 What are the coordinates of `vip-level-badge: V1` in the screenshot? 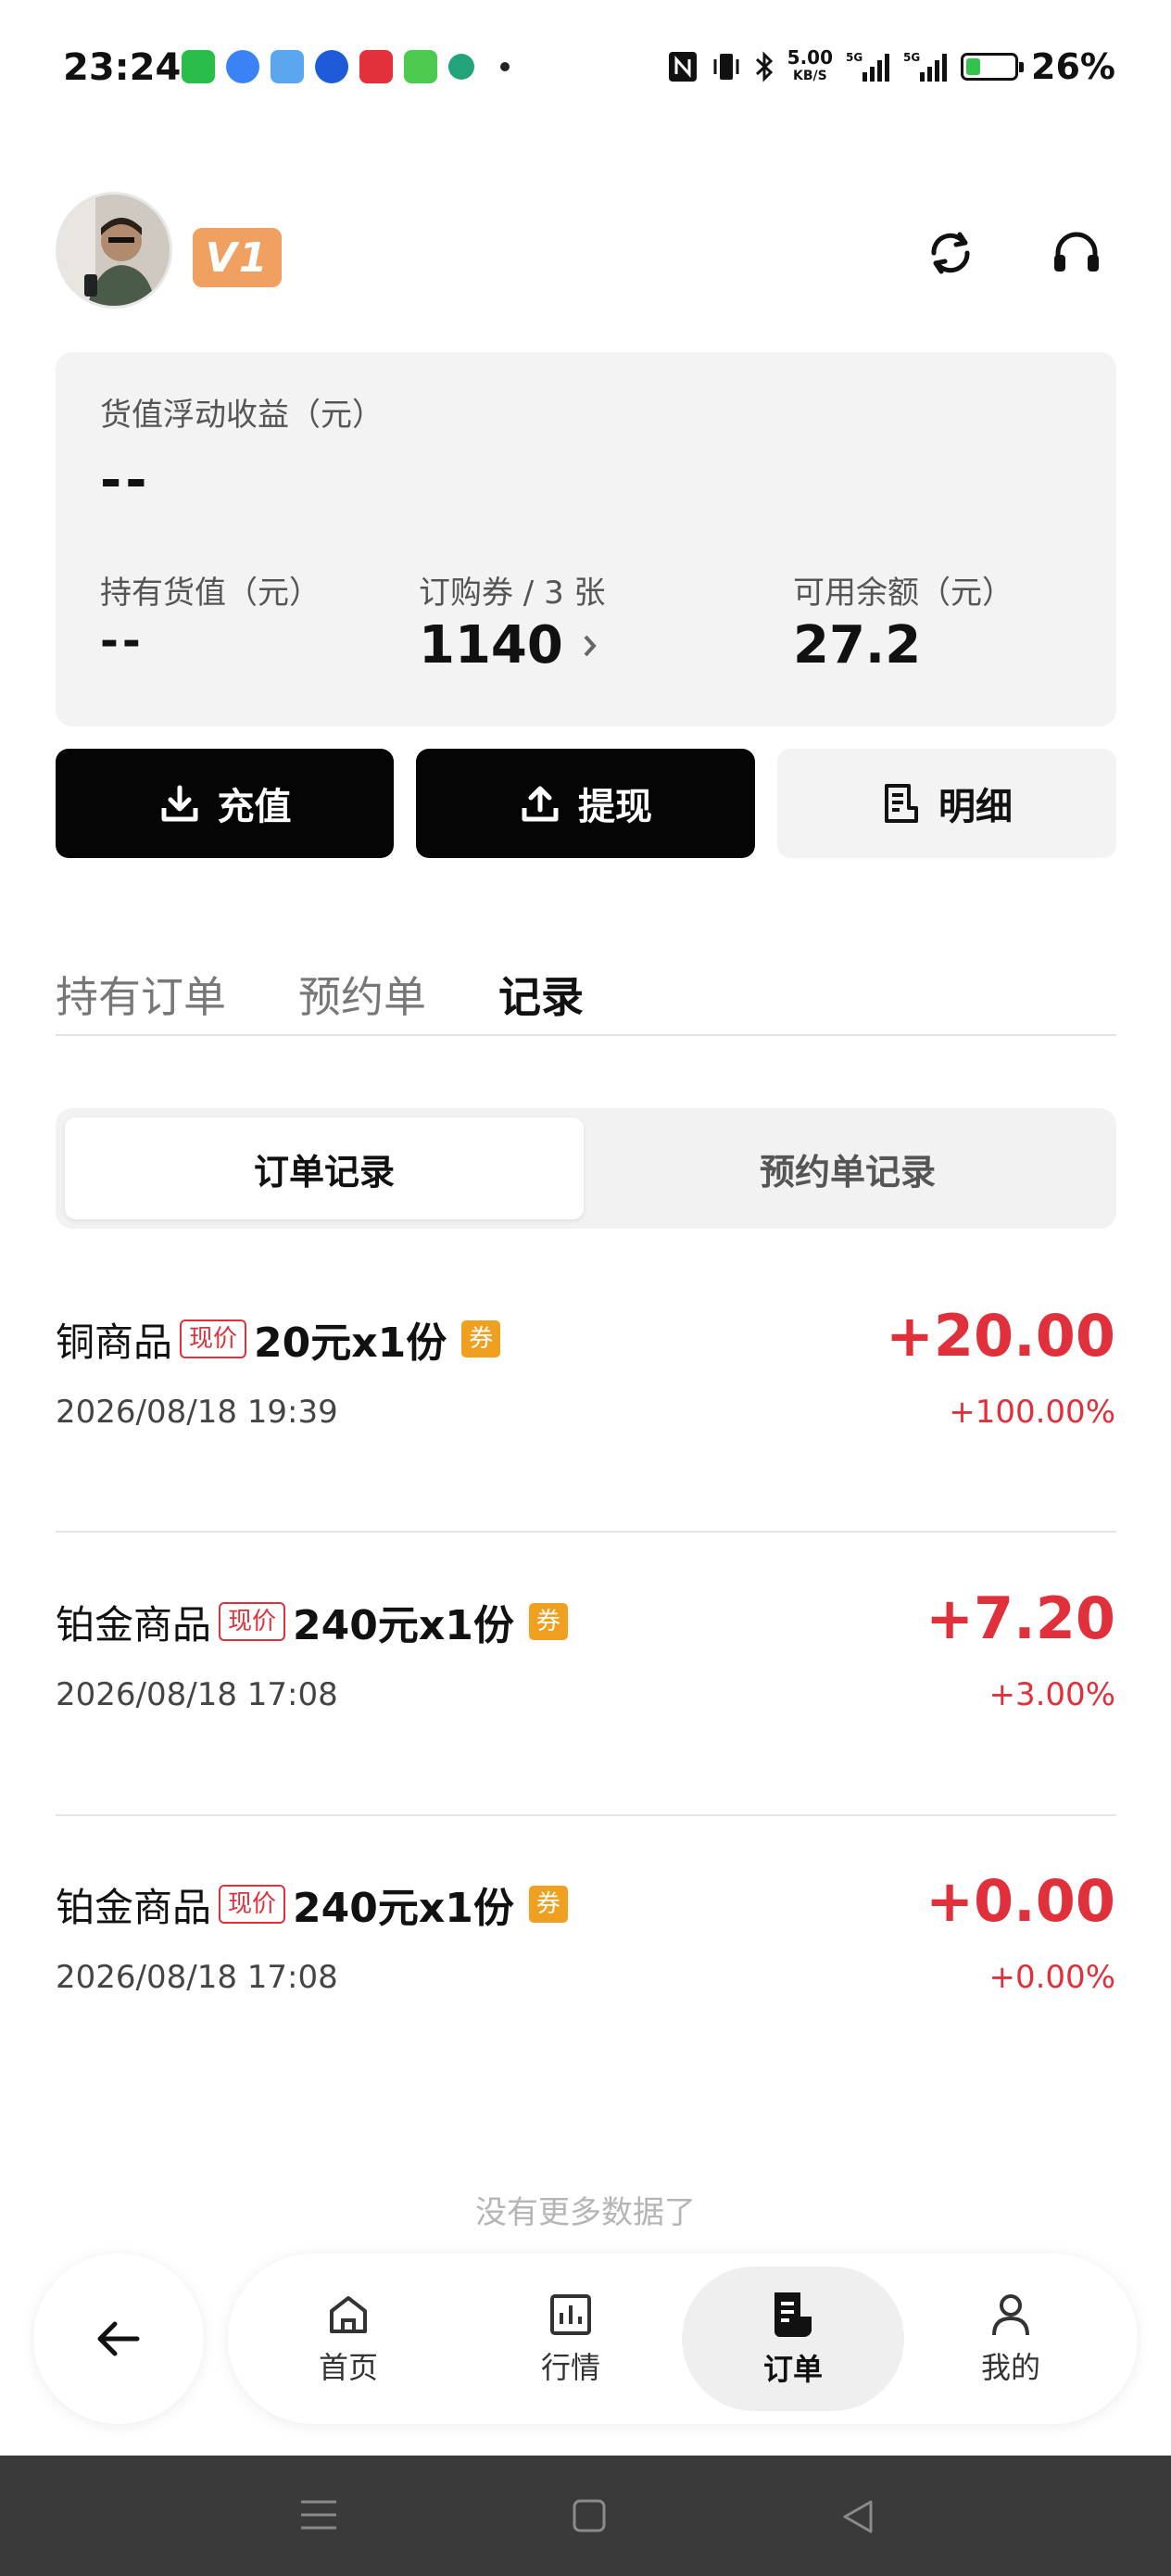 It's located at (238, 257).